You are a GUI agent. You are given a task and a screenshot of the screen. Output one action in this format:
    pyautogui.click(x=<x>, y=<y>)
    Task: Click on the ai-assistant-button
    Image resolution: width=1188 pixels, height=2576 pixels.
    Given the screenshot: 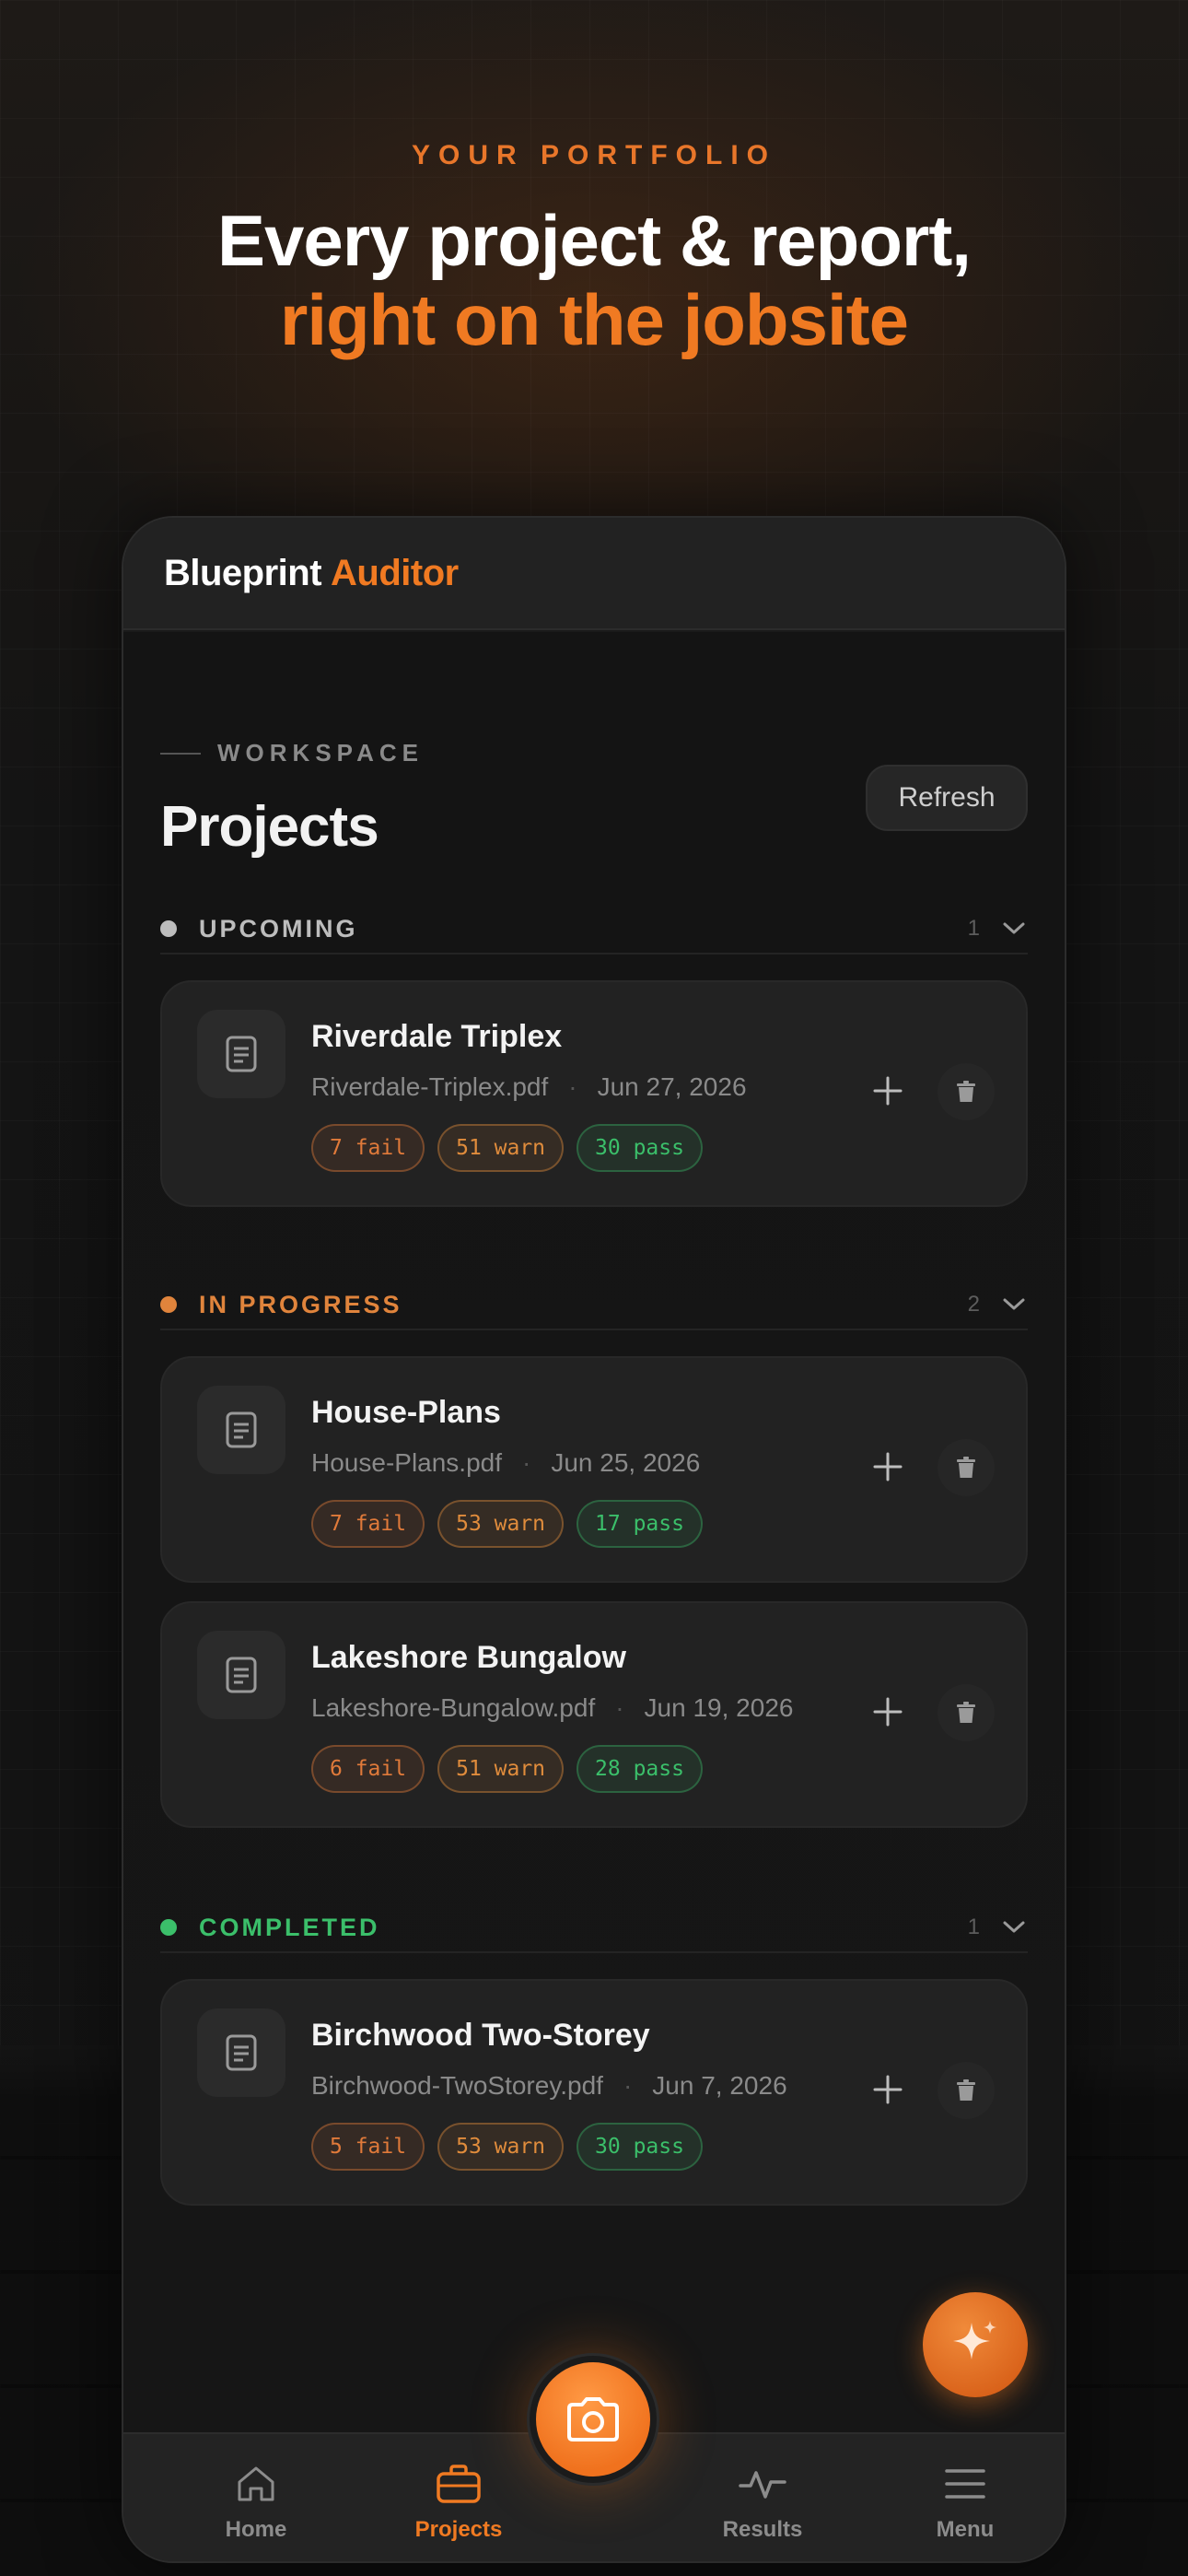 What is the action you would take?
    pyautogui.click(x=976, y=2344)
    